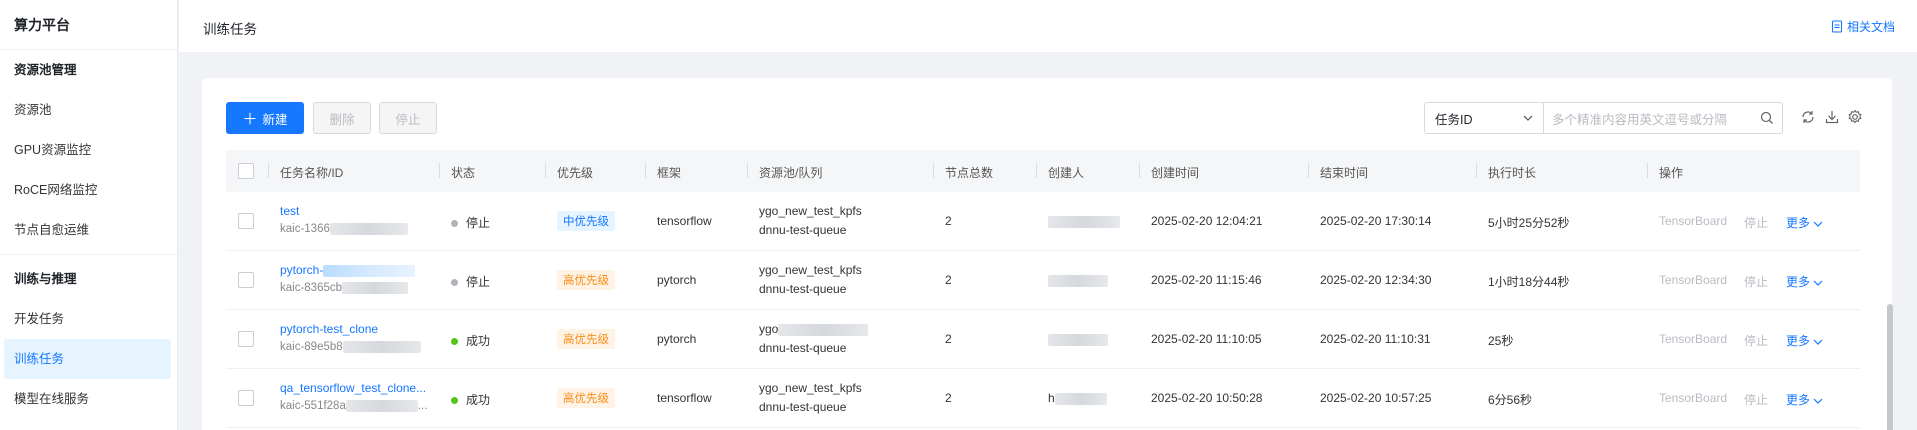 The height and width of the screenshot is (430, 1917). What do you see at coordinates (586, 221) in the screenshot?
I see `priority-tag: 中优先级` at bounding box center [586, 221].